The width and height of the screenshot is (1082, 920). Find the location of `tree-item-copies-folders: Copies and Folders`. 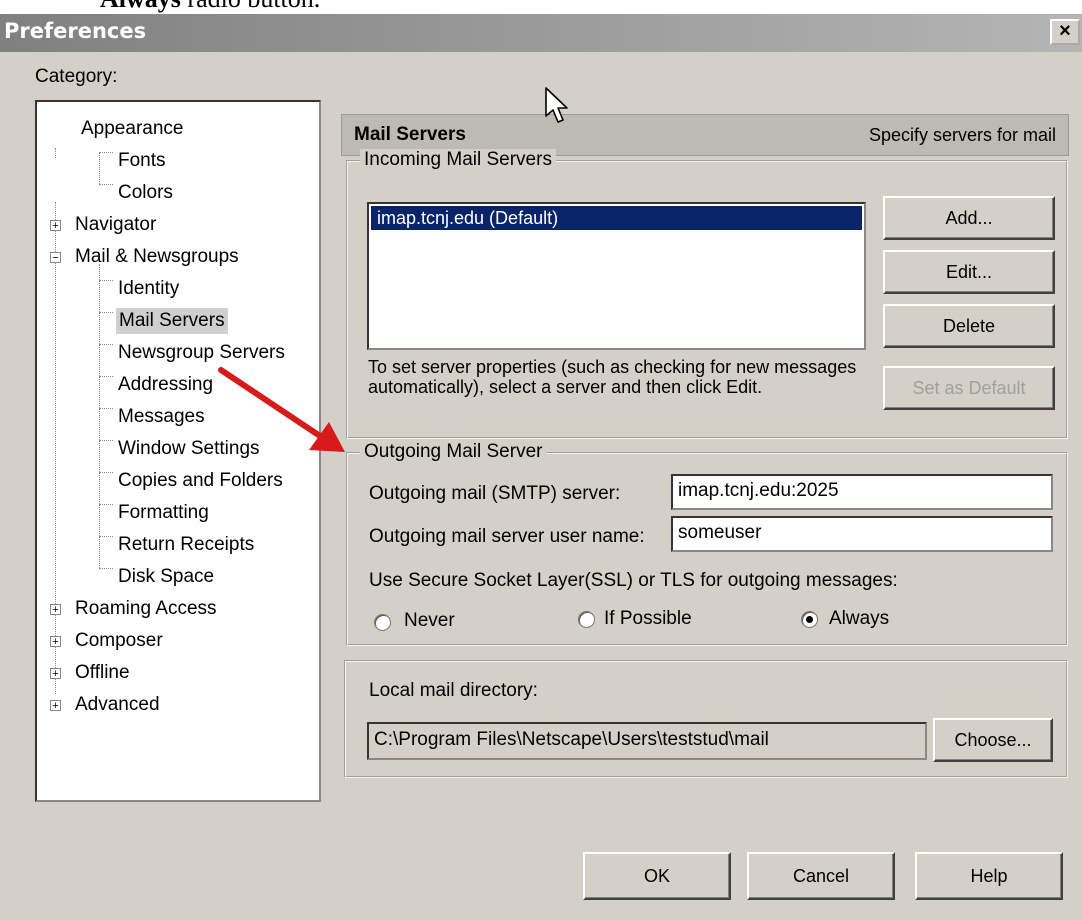

tree-item-copies-folders: Copies and Folders is located at coordinates (200, 481).